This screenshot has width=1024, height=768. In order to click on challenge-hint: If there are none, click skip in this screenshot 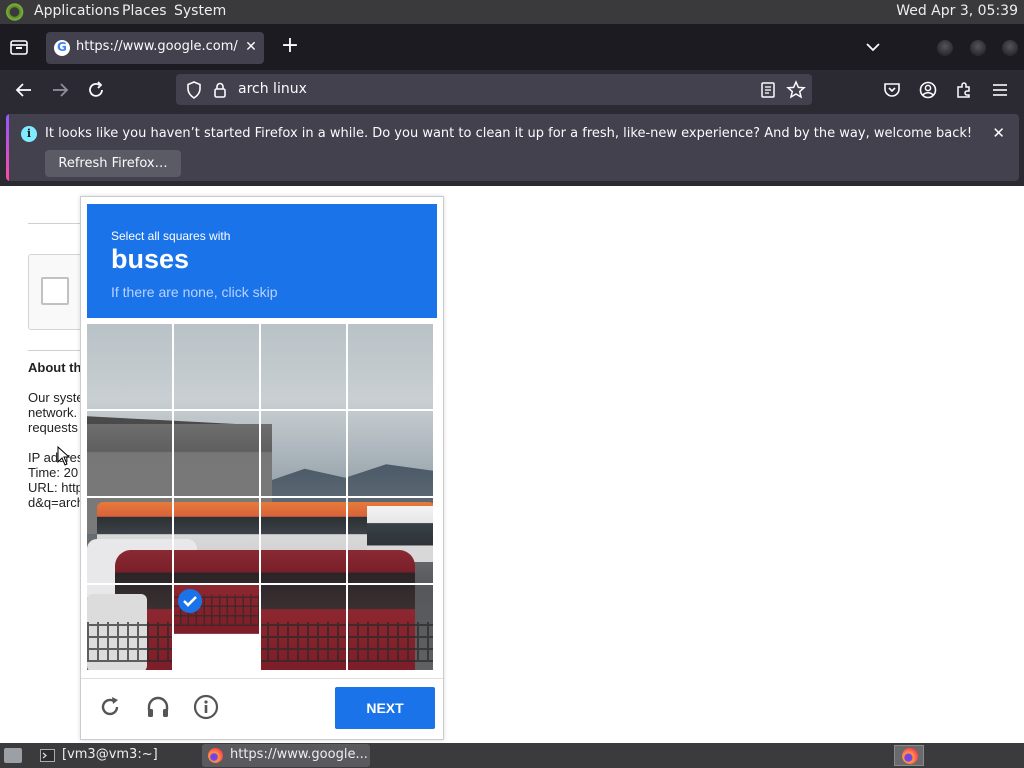, I will do `click(194, 292)`.